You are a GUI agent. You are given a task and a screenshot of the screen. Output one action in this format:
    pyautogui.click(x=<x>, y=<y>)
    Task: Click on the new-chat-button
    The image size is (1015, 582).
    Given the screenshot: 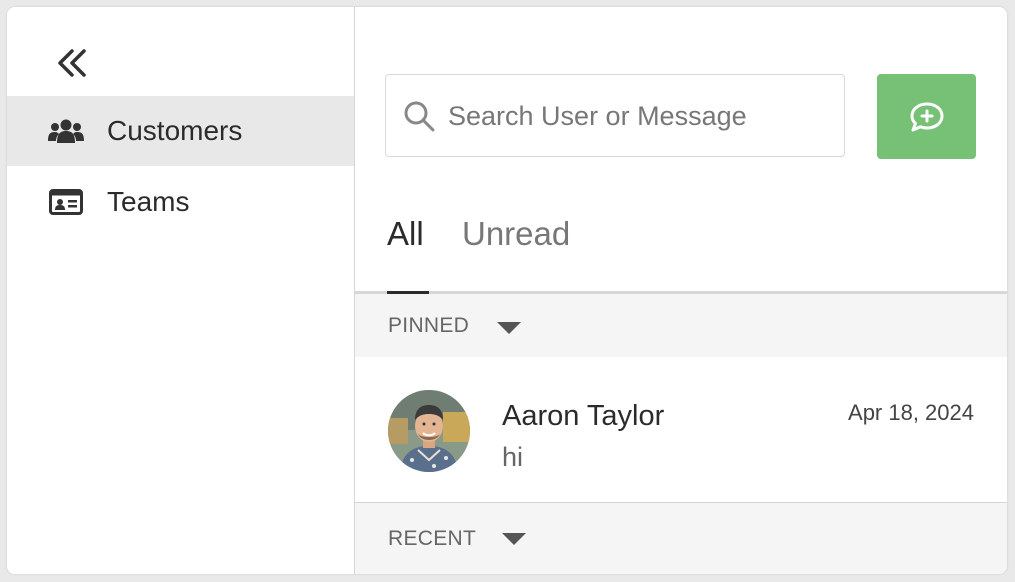 What is the action you would take?
    pyautogui.click(x=926, y=116)
    